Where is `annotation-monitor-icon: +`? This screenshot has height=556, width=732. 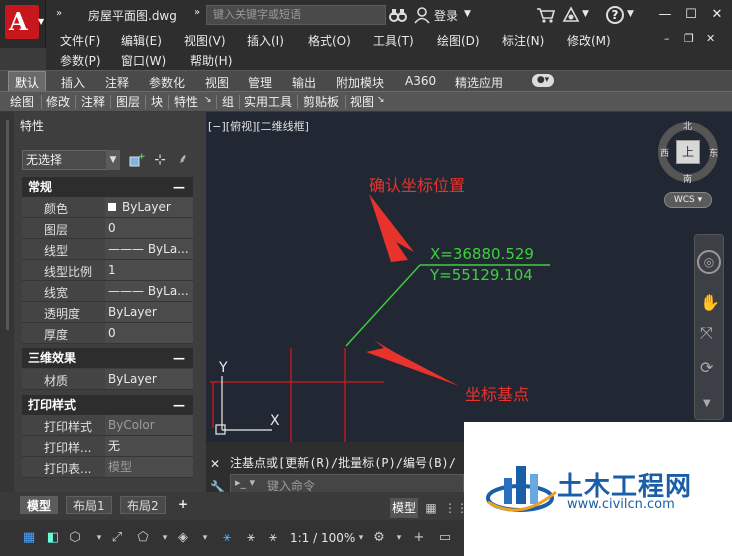
annotation-monitor-icon: + is located at coordinates (419, 538).